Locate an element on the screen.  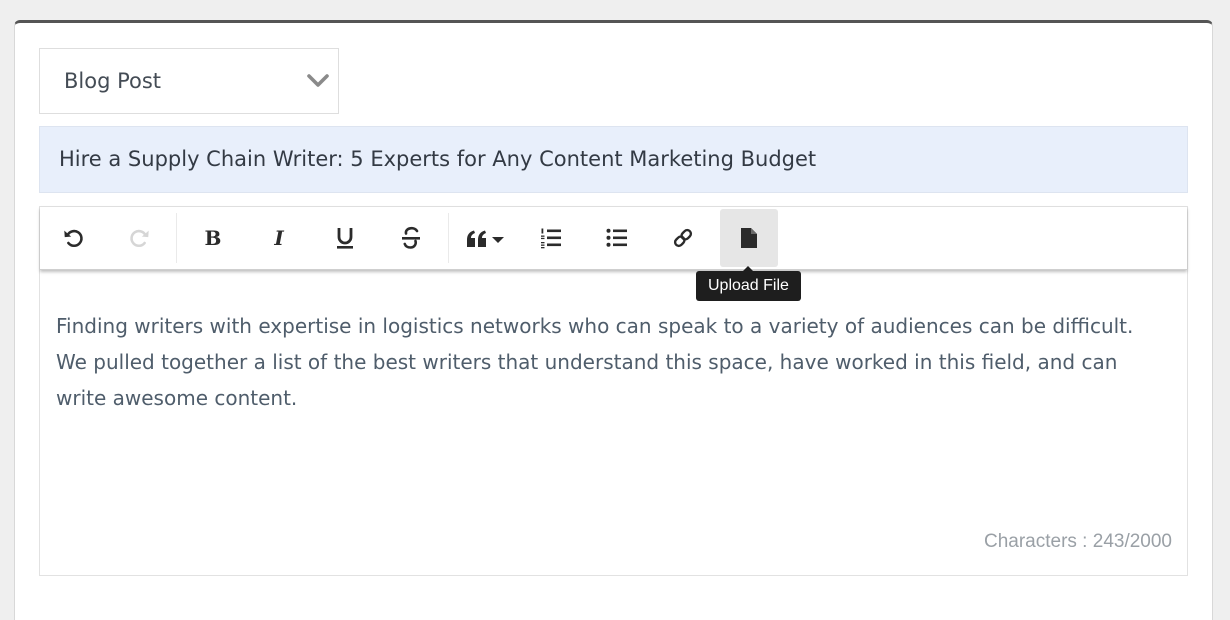
ordered-list-button is located at coordinates (551, 238).